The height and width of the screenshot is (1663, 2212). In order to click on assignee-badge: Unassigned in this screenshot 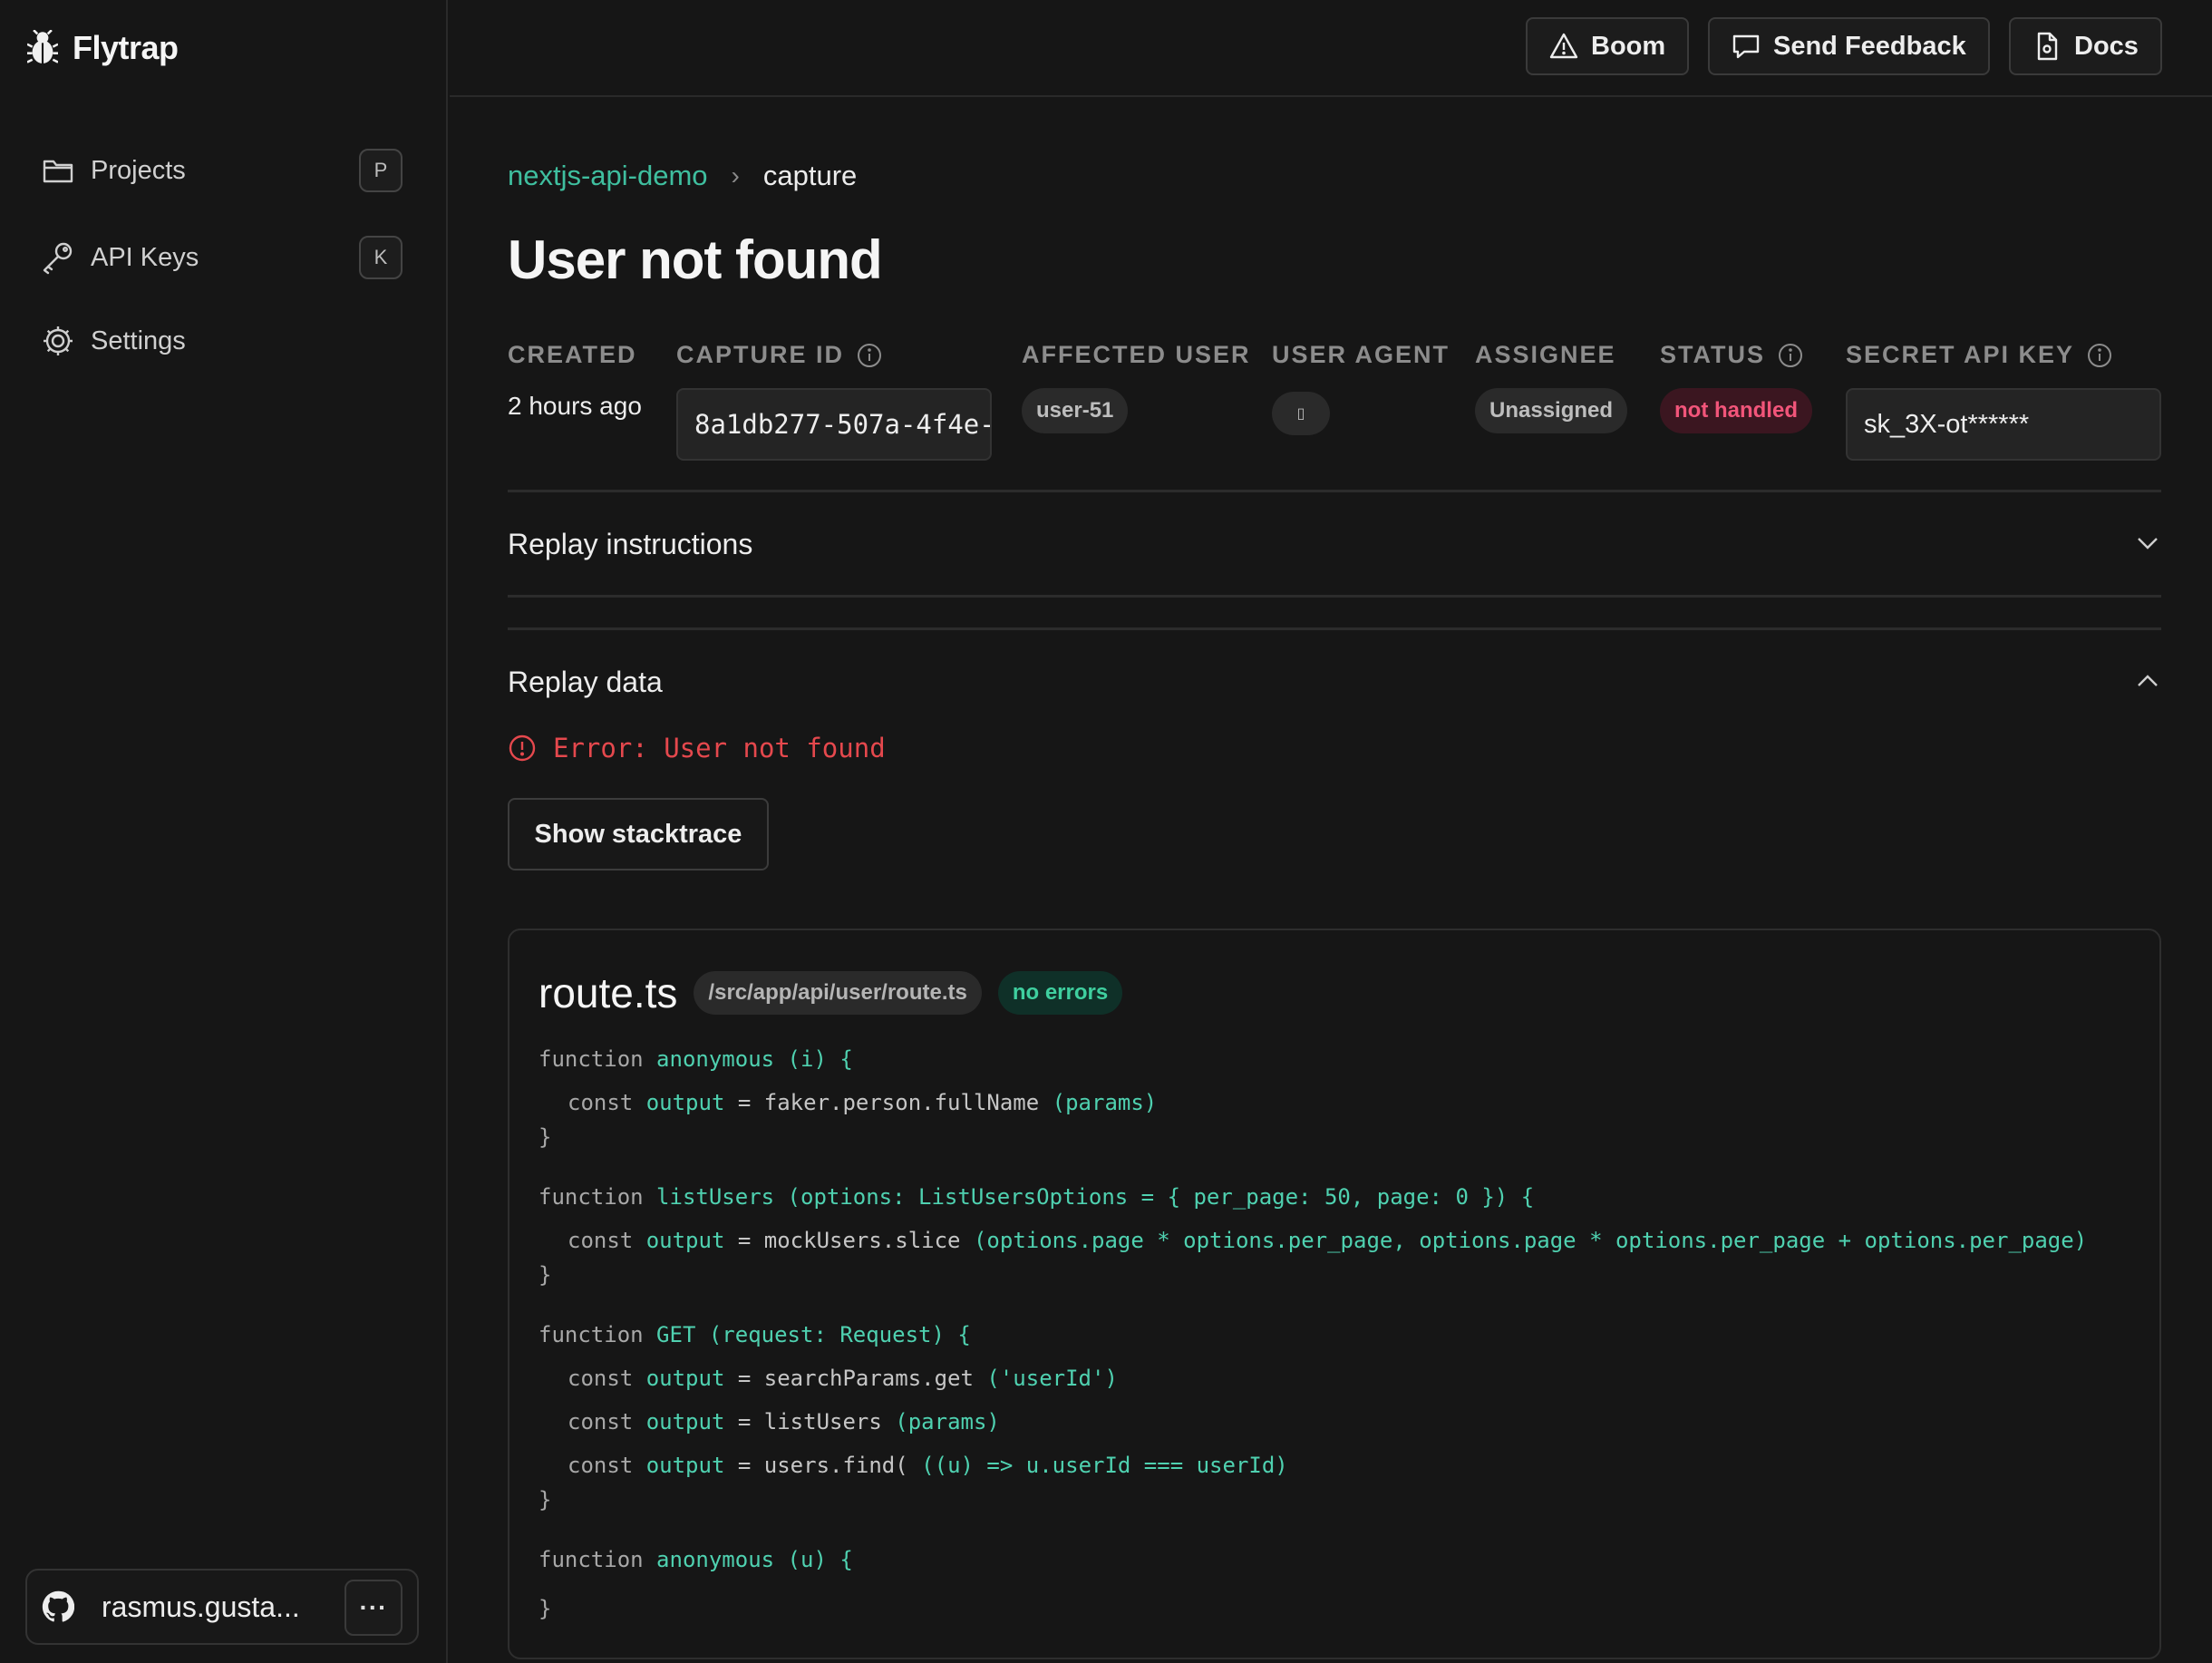, I will do `click(1551, 410)`.